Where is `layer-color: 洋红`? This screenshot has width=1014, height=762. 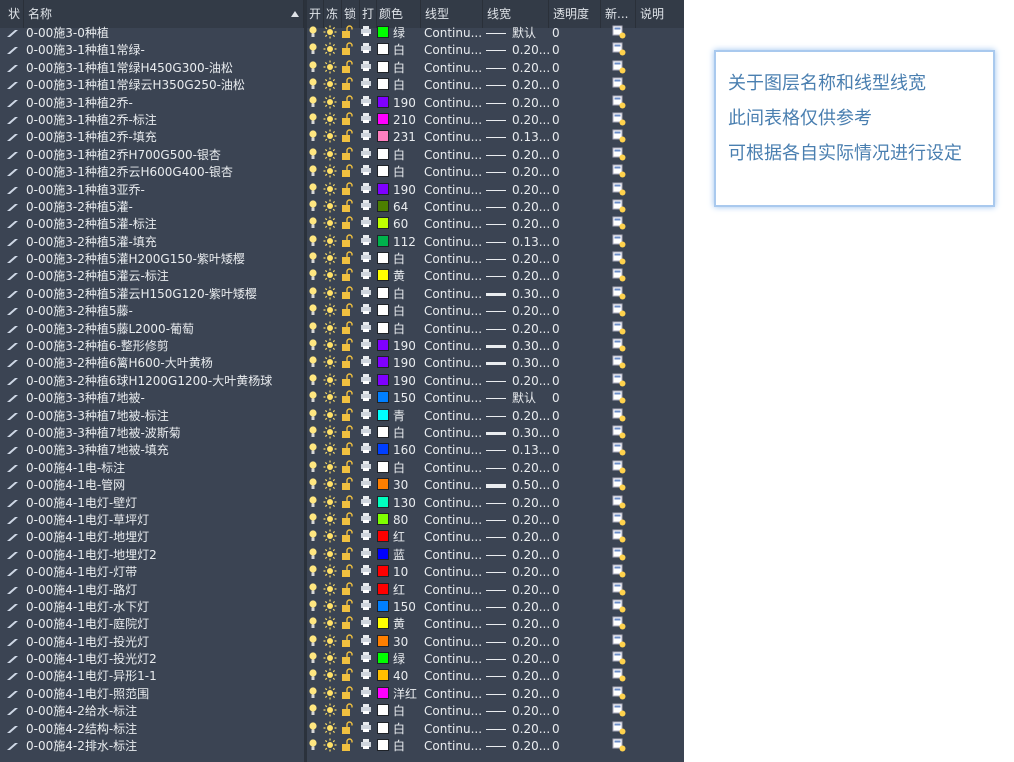 layer-color: 洋红 is located at coordinates (398, 694).